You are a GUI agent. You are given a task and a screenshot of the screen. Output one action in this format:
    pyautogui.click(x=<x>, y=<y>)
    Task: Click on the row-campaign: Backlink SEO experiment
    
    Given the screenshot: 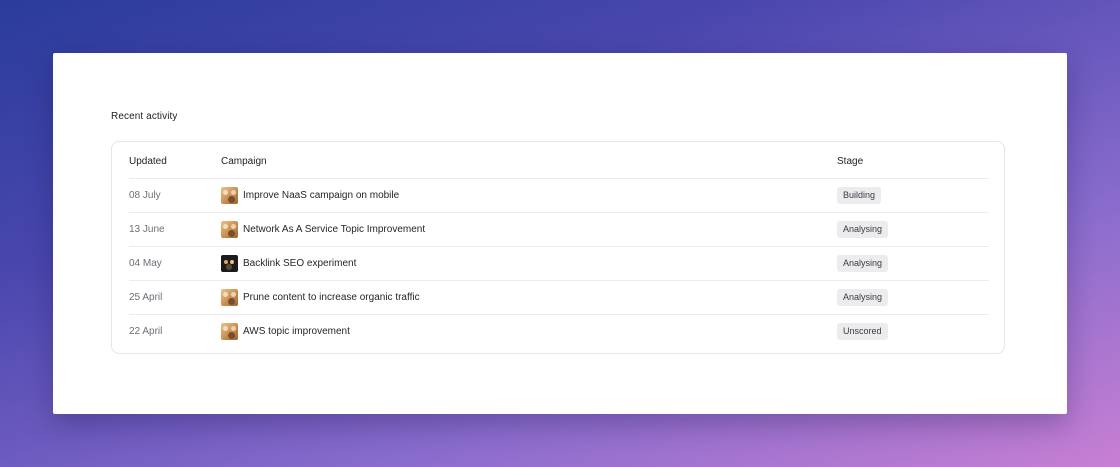 What is the action you would take?
    pyautogui.click(x=288, y=263)
    